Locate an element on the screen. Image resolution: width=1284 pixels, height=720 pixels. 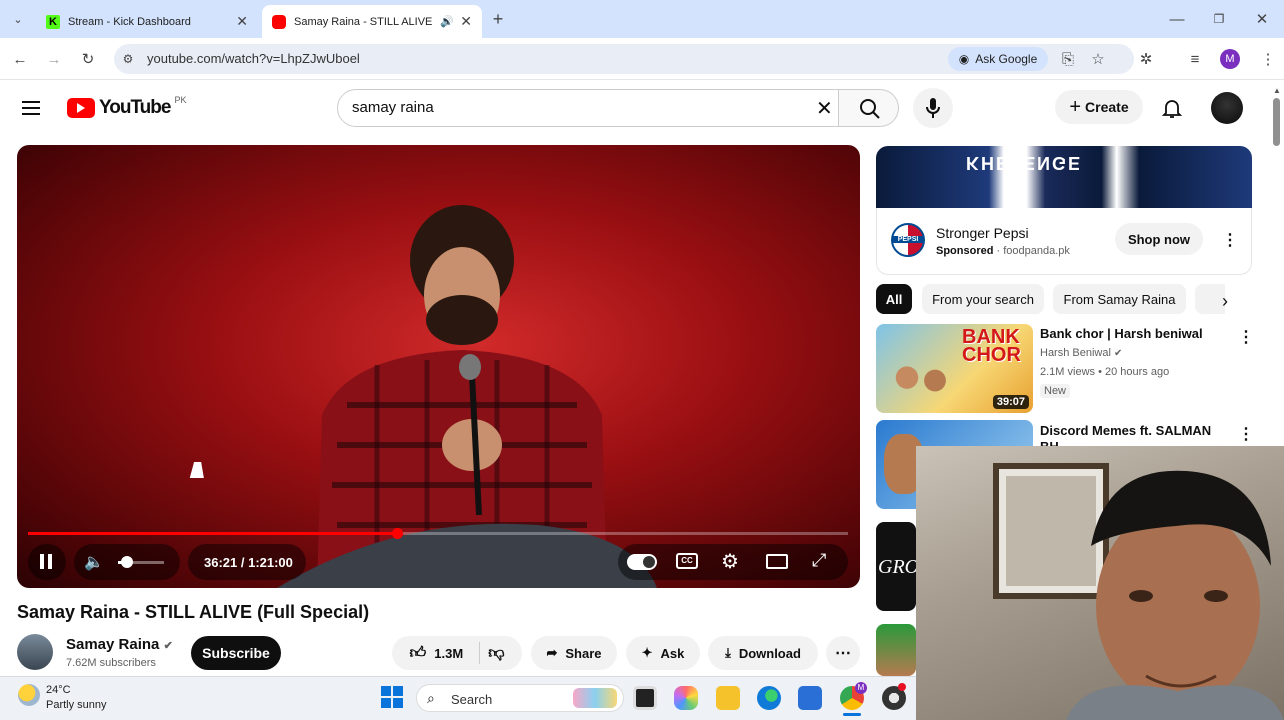
share-arrow-icon: ➦ is located at coordinates (552, 652).